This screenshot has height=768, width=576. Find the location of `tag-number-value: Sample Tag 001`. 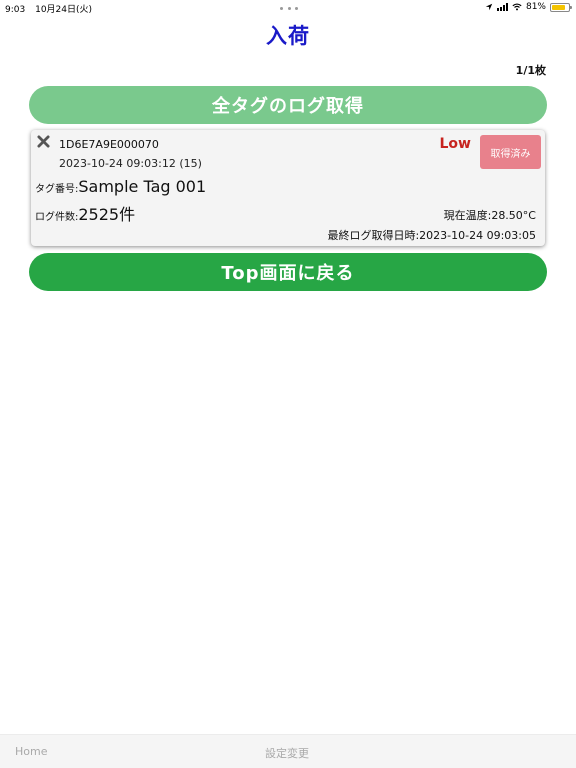

tag-number-value: Sample Tag 001 is located at coordinates (142, 186).